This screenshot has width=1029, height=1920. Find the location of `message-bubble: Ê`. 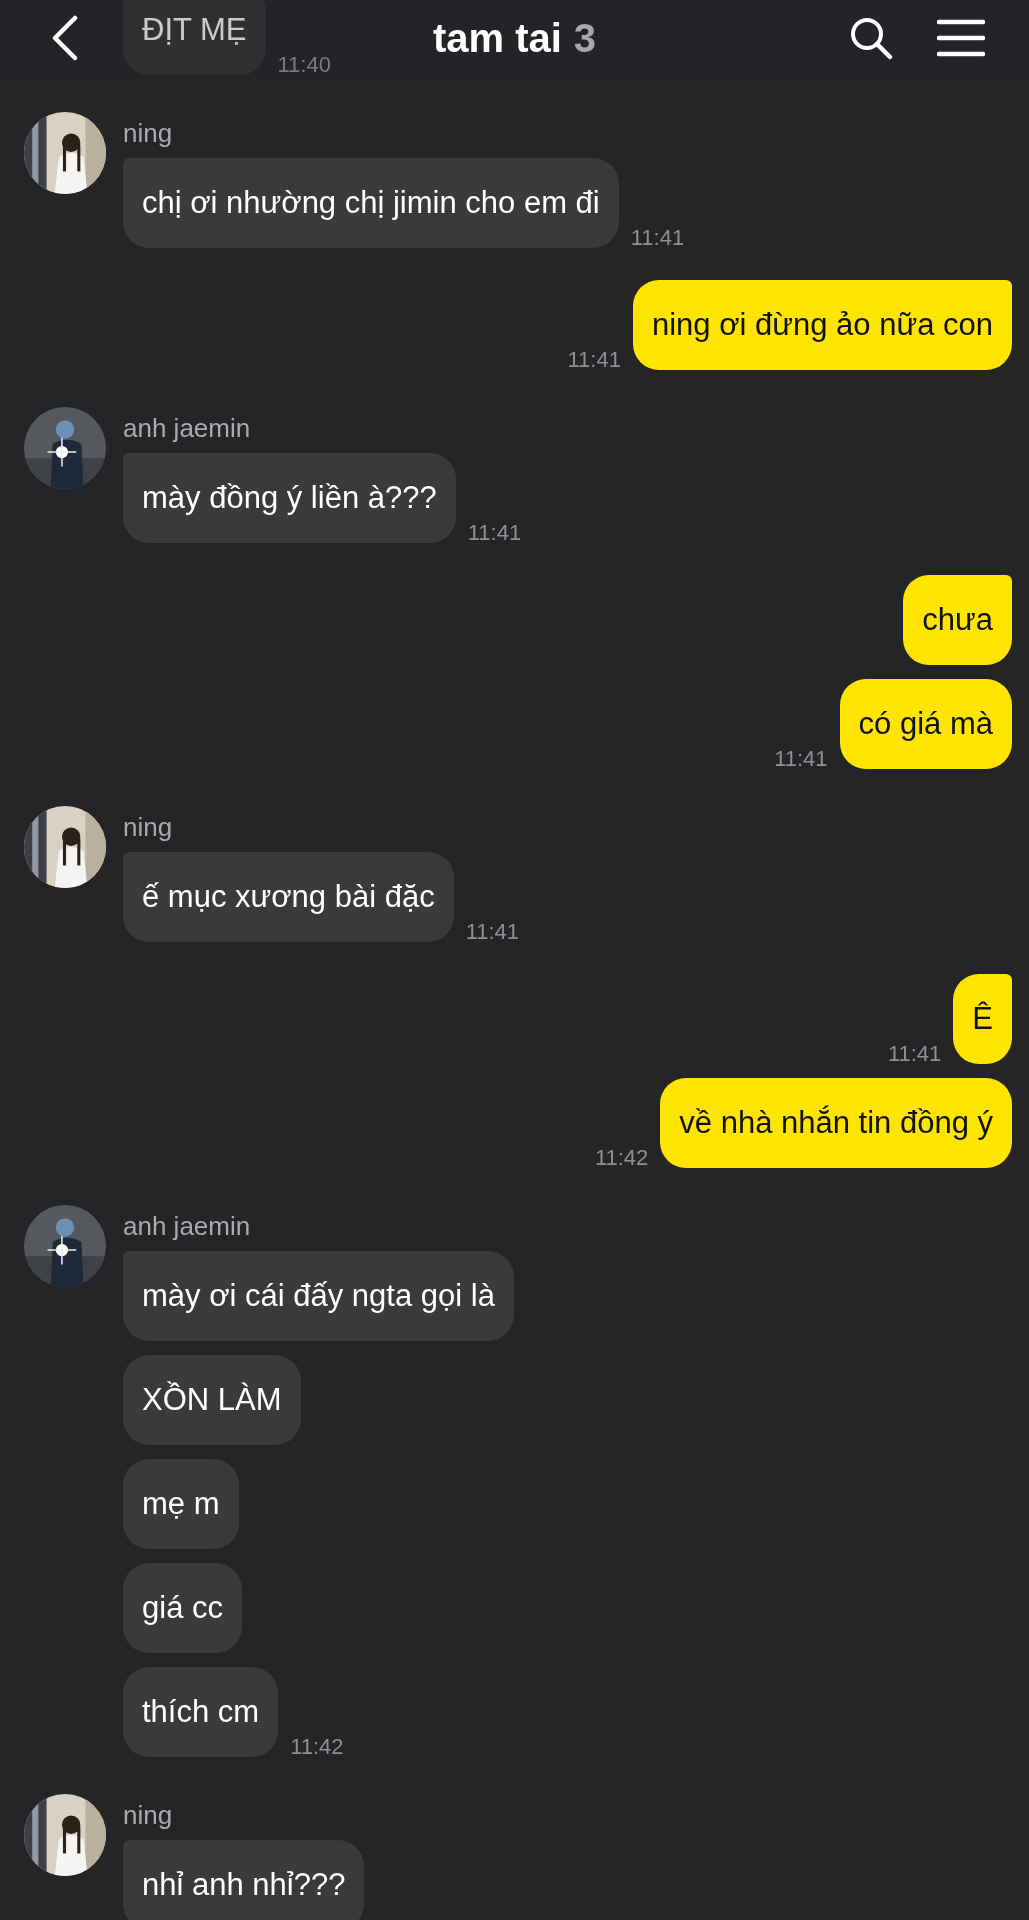

message-bubble: Ê is located at coordinates (982, 1019).